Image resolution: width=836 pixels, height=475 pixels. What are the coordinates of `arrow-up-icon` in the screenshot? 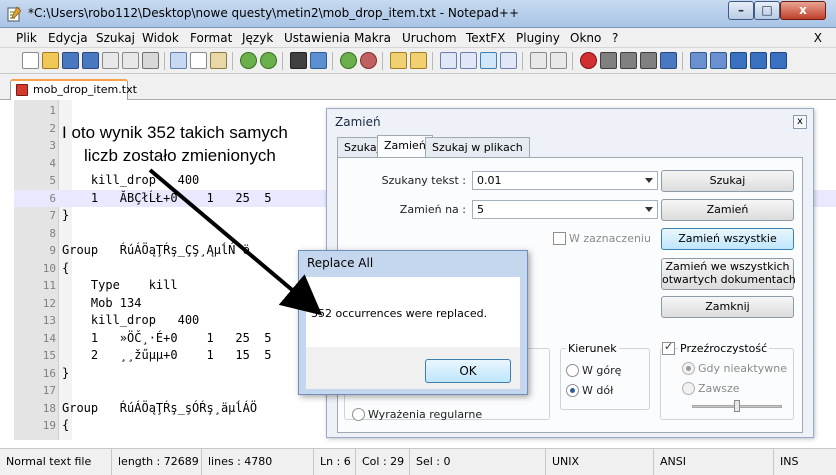 It's located at (738, 60).